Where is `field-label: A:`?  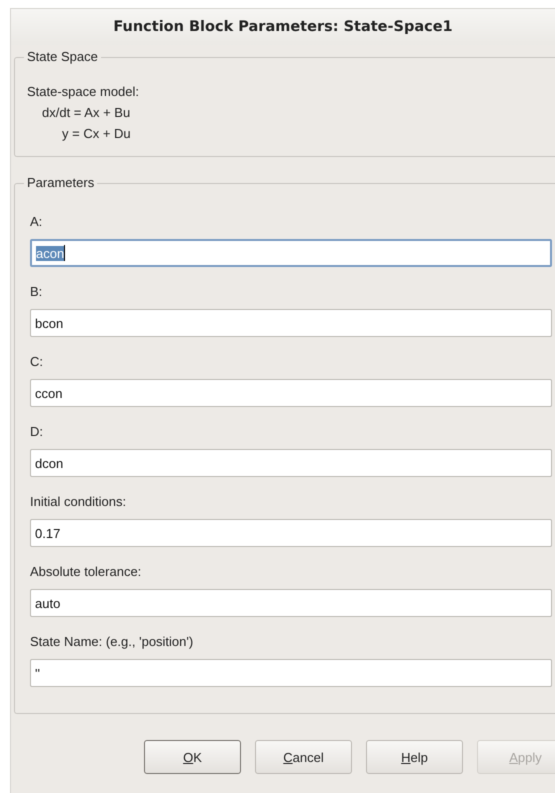 field-label: A: is located at coordinates (37, 222).